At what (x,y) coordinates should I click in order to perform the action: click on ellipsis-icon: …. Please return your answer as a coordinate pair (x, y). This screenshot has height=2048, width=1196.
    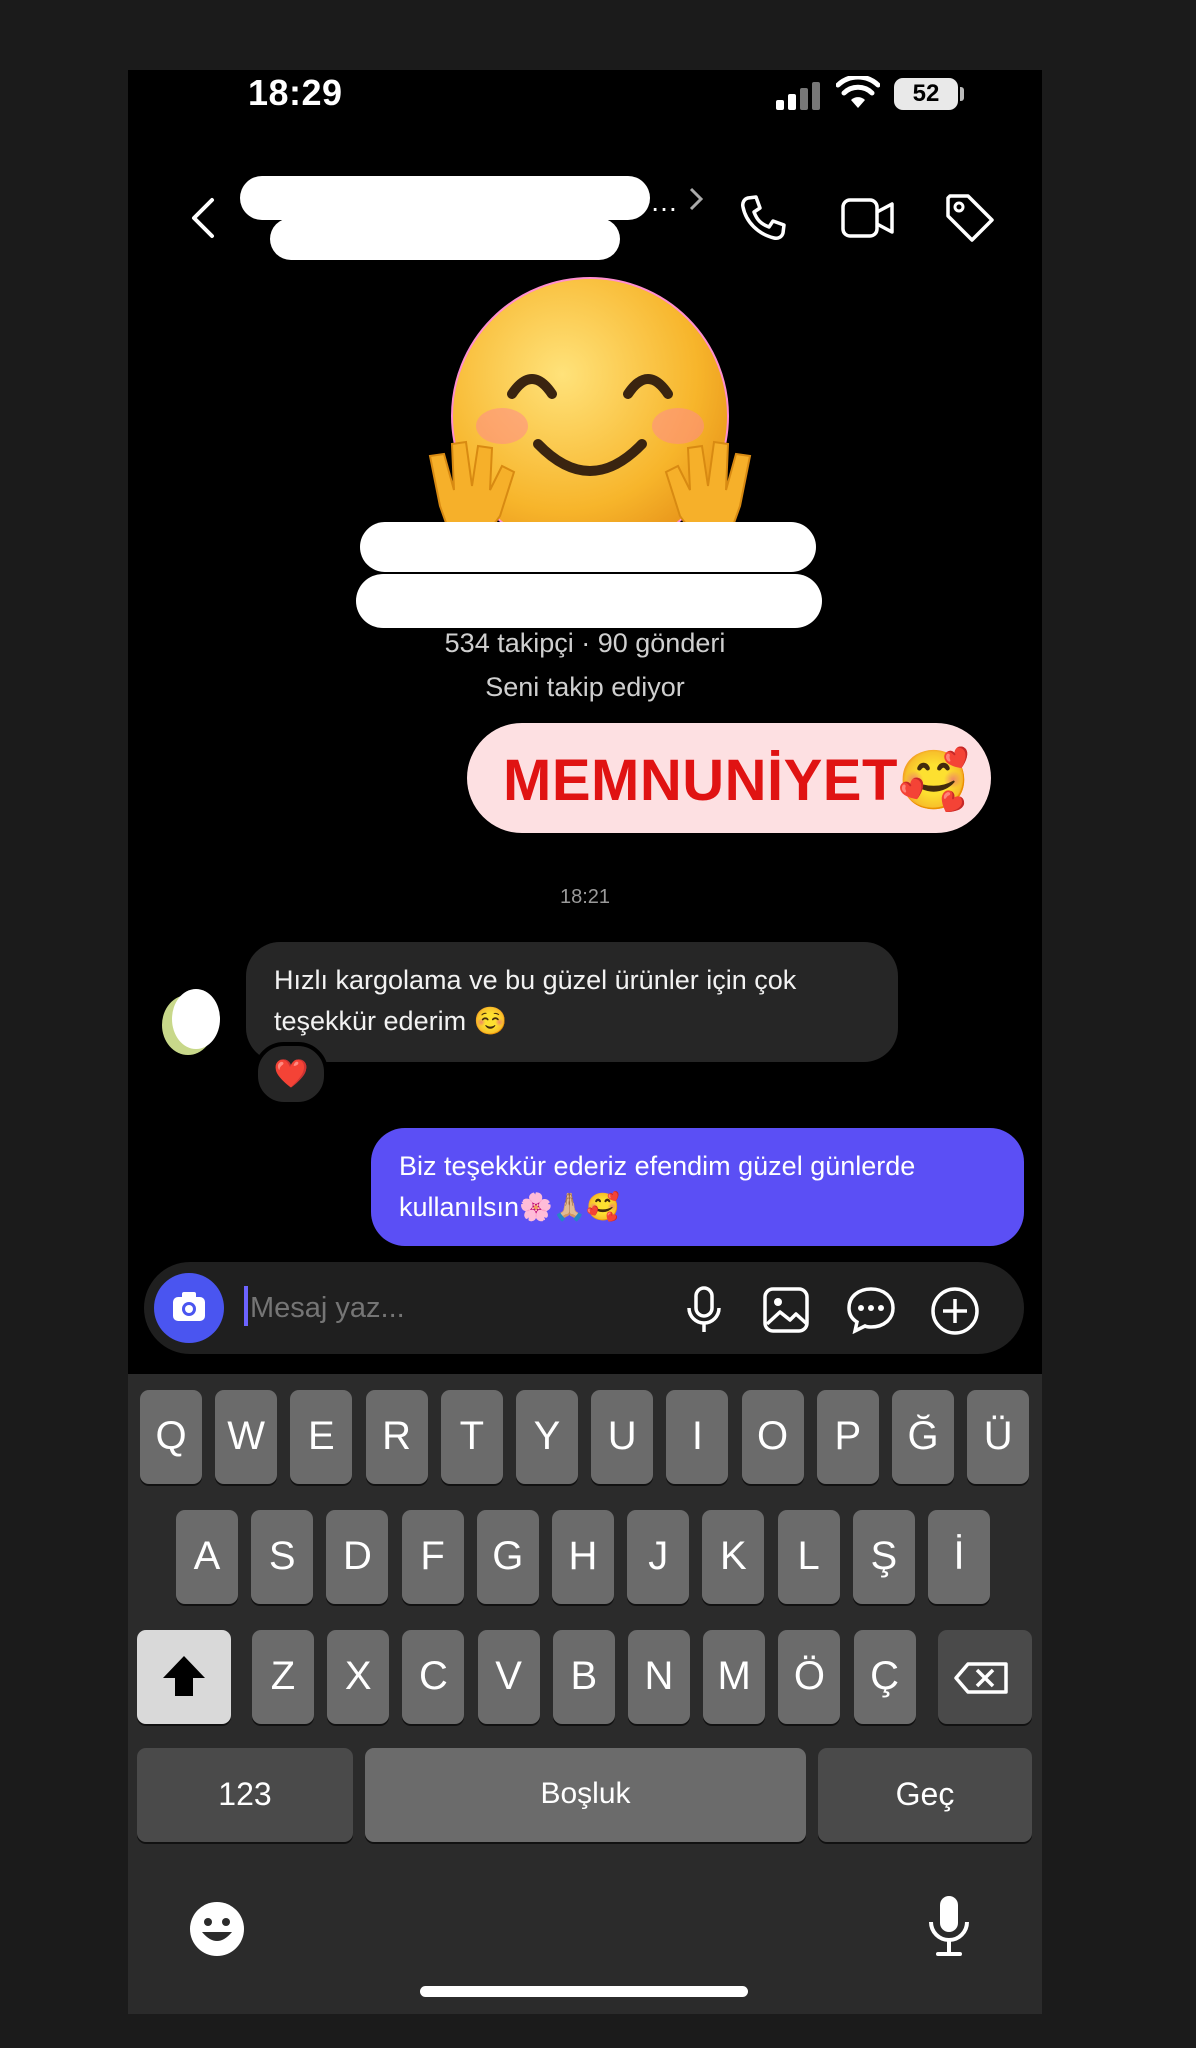
    Looking at the image, I should click on (664, 201).